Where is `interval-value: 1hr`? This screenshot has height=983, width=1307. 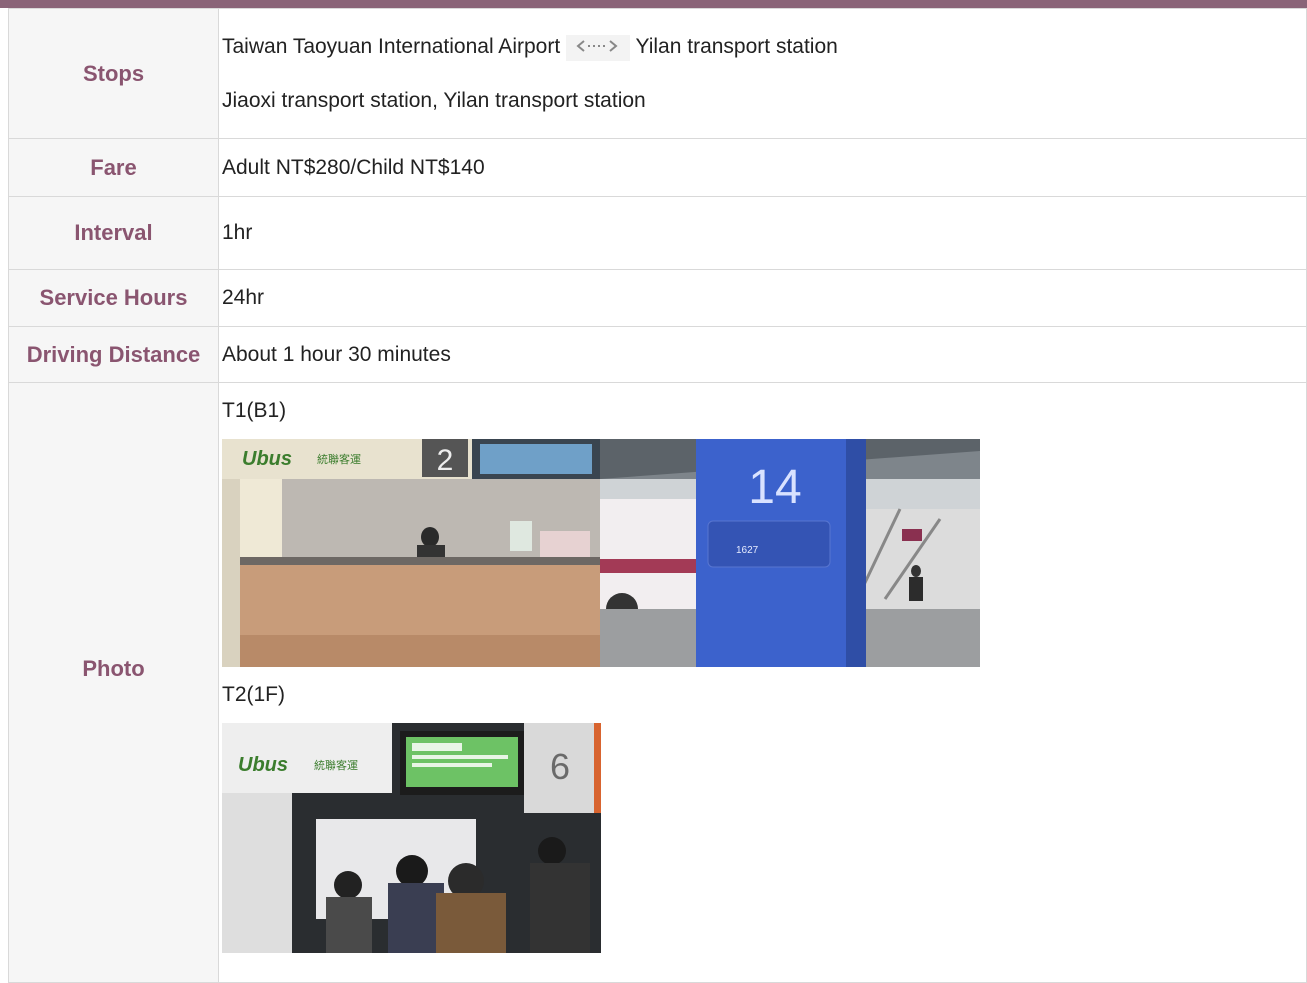
interval-value: 1hr is located at coordinates (762, 233).